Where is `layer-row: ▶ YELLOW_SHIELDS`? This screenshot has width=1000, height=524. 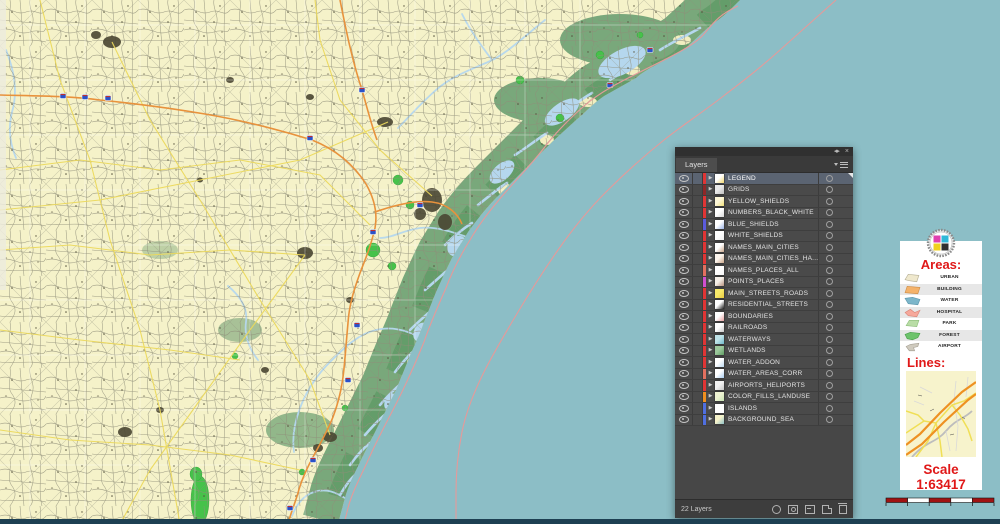
layer-row: ▶ YELLOW_SHIELDS is located at coordinates (764, 202).